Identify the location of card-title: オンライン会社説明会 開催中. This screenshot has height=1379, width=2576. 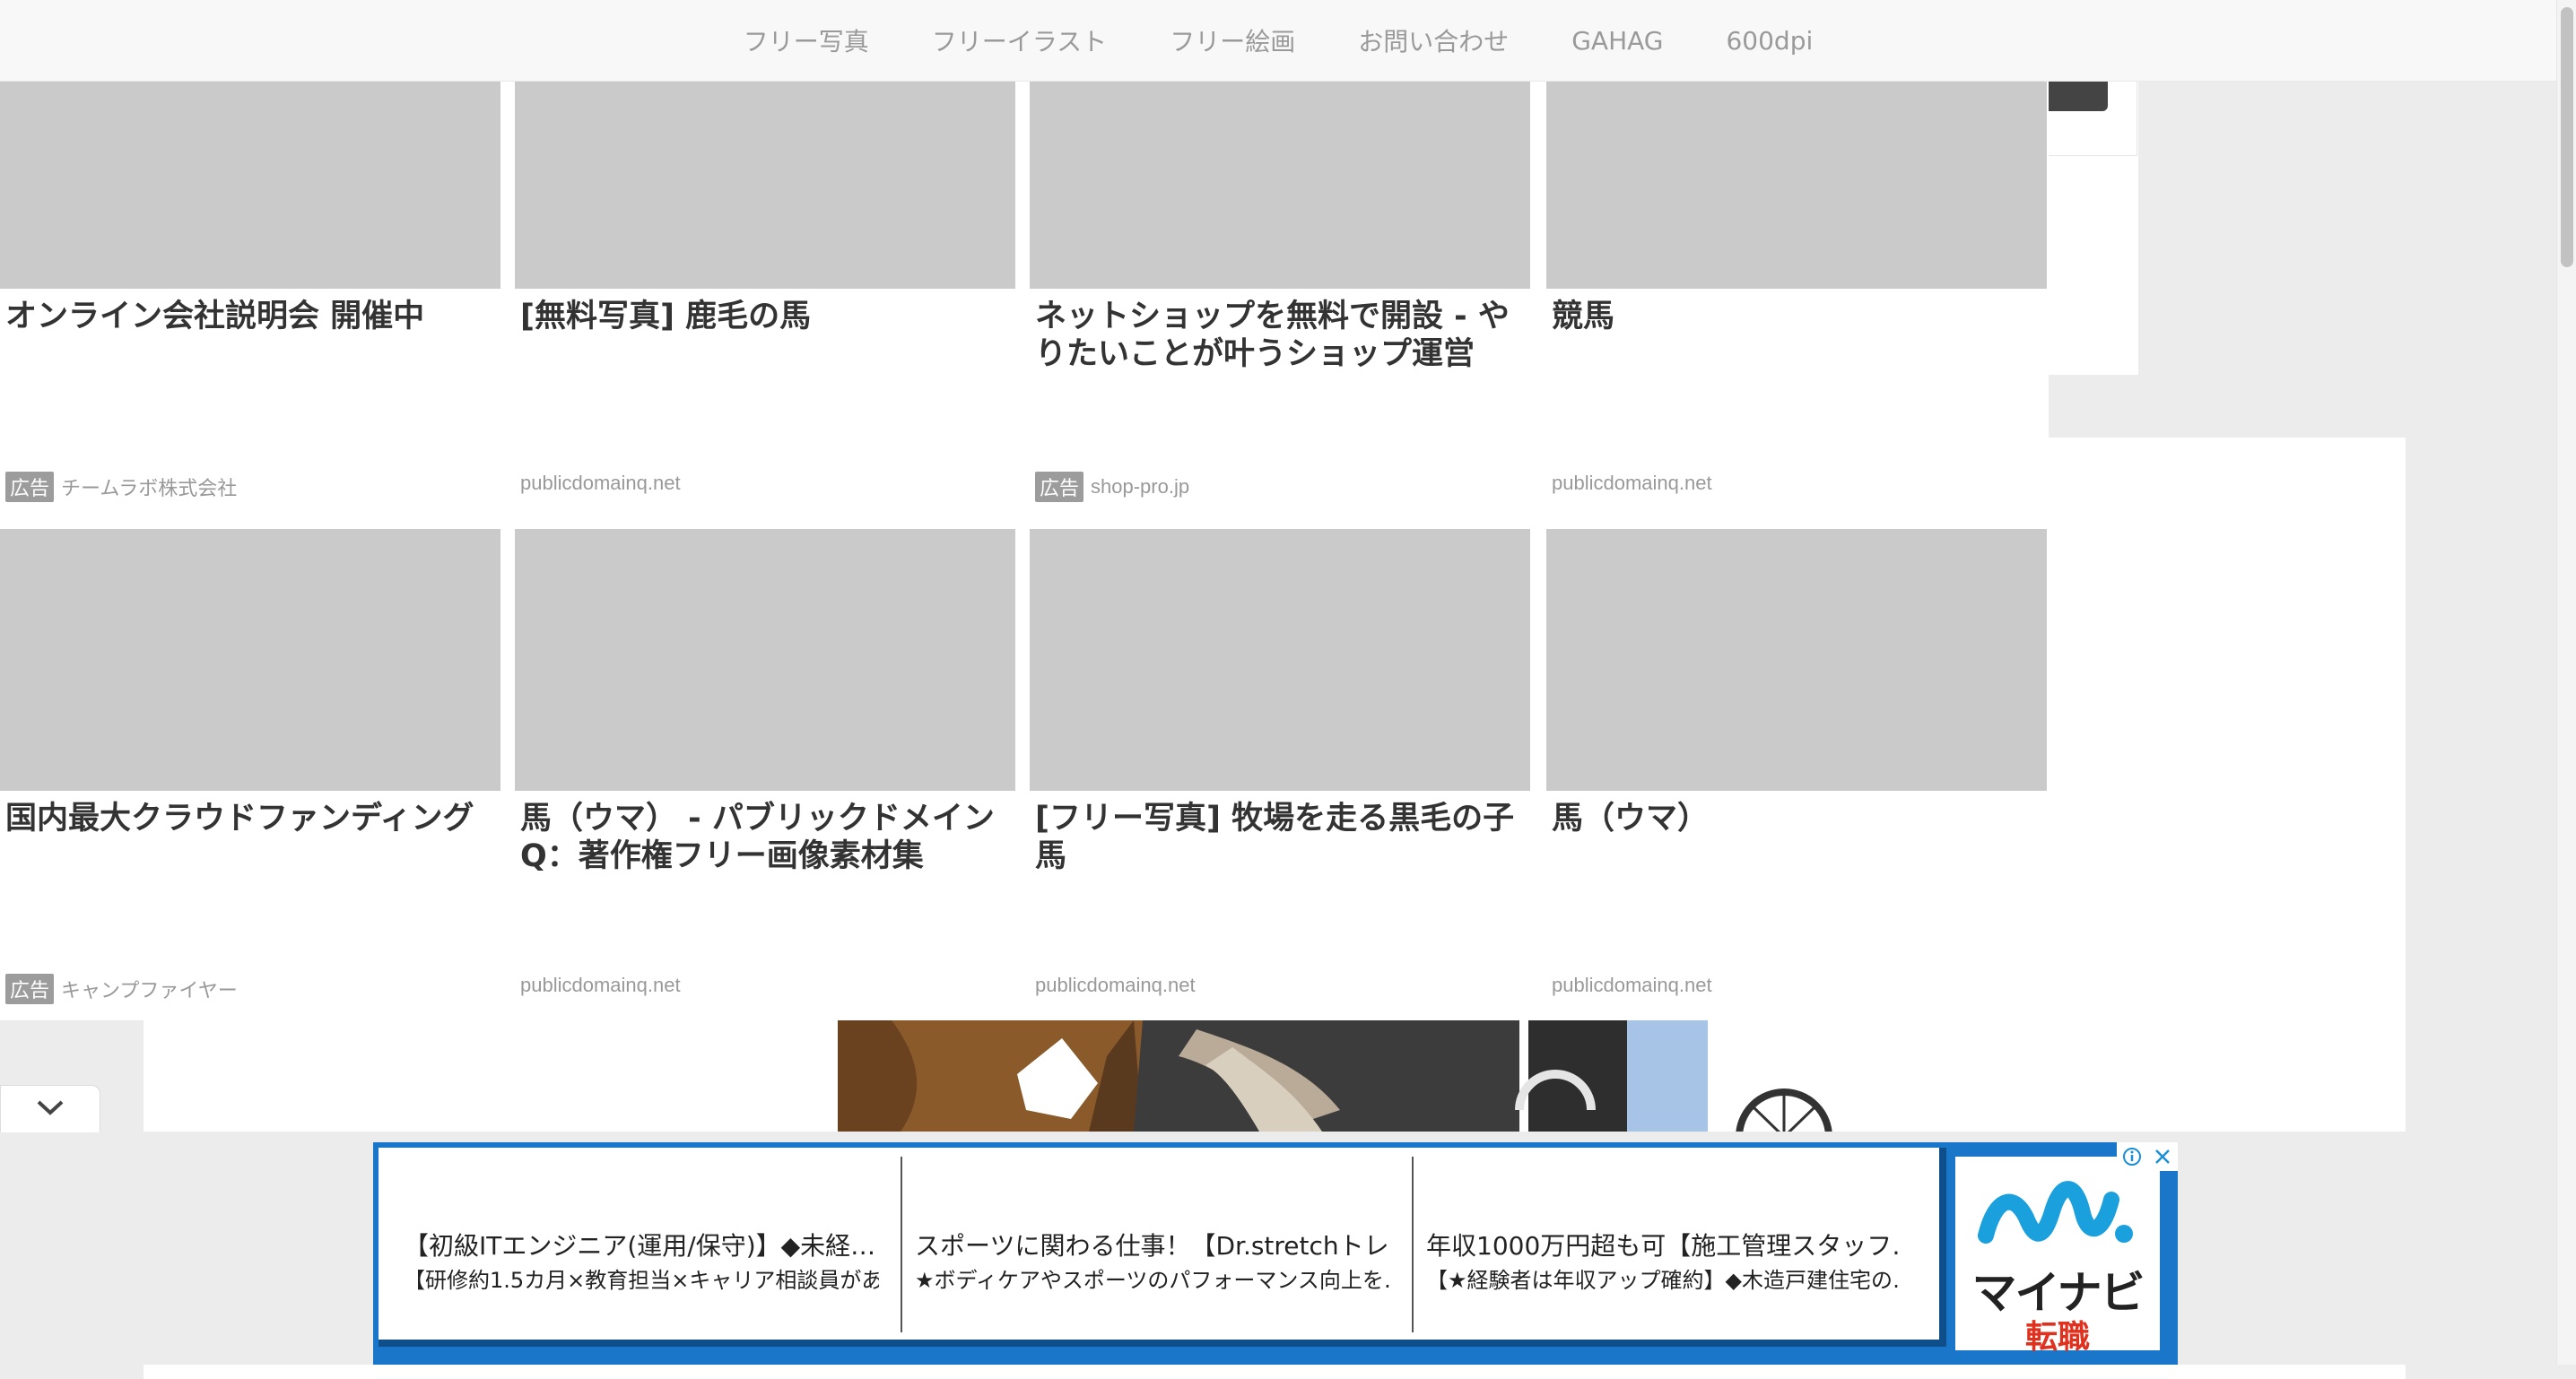
(250, 317).